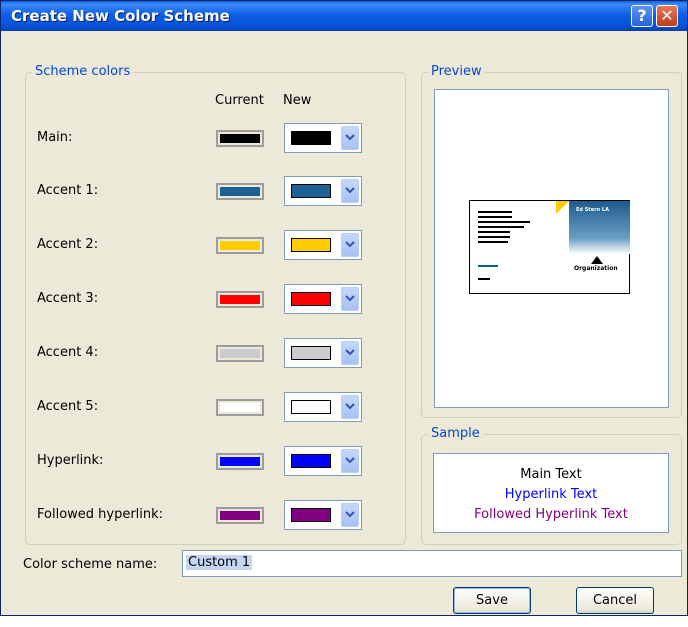  Describe the element at coordinates (488, 266) in the screenshot. I see `card-link-line` at that location.